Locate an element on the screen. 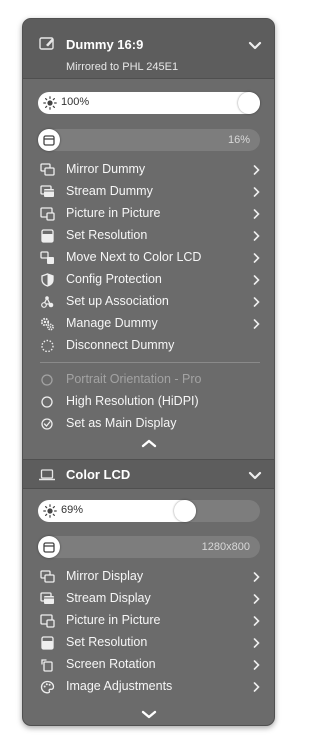 This screenshot has width=320, height=753. palette-icon is located at coordinates (47, 687).